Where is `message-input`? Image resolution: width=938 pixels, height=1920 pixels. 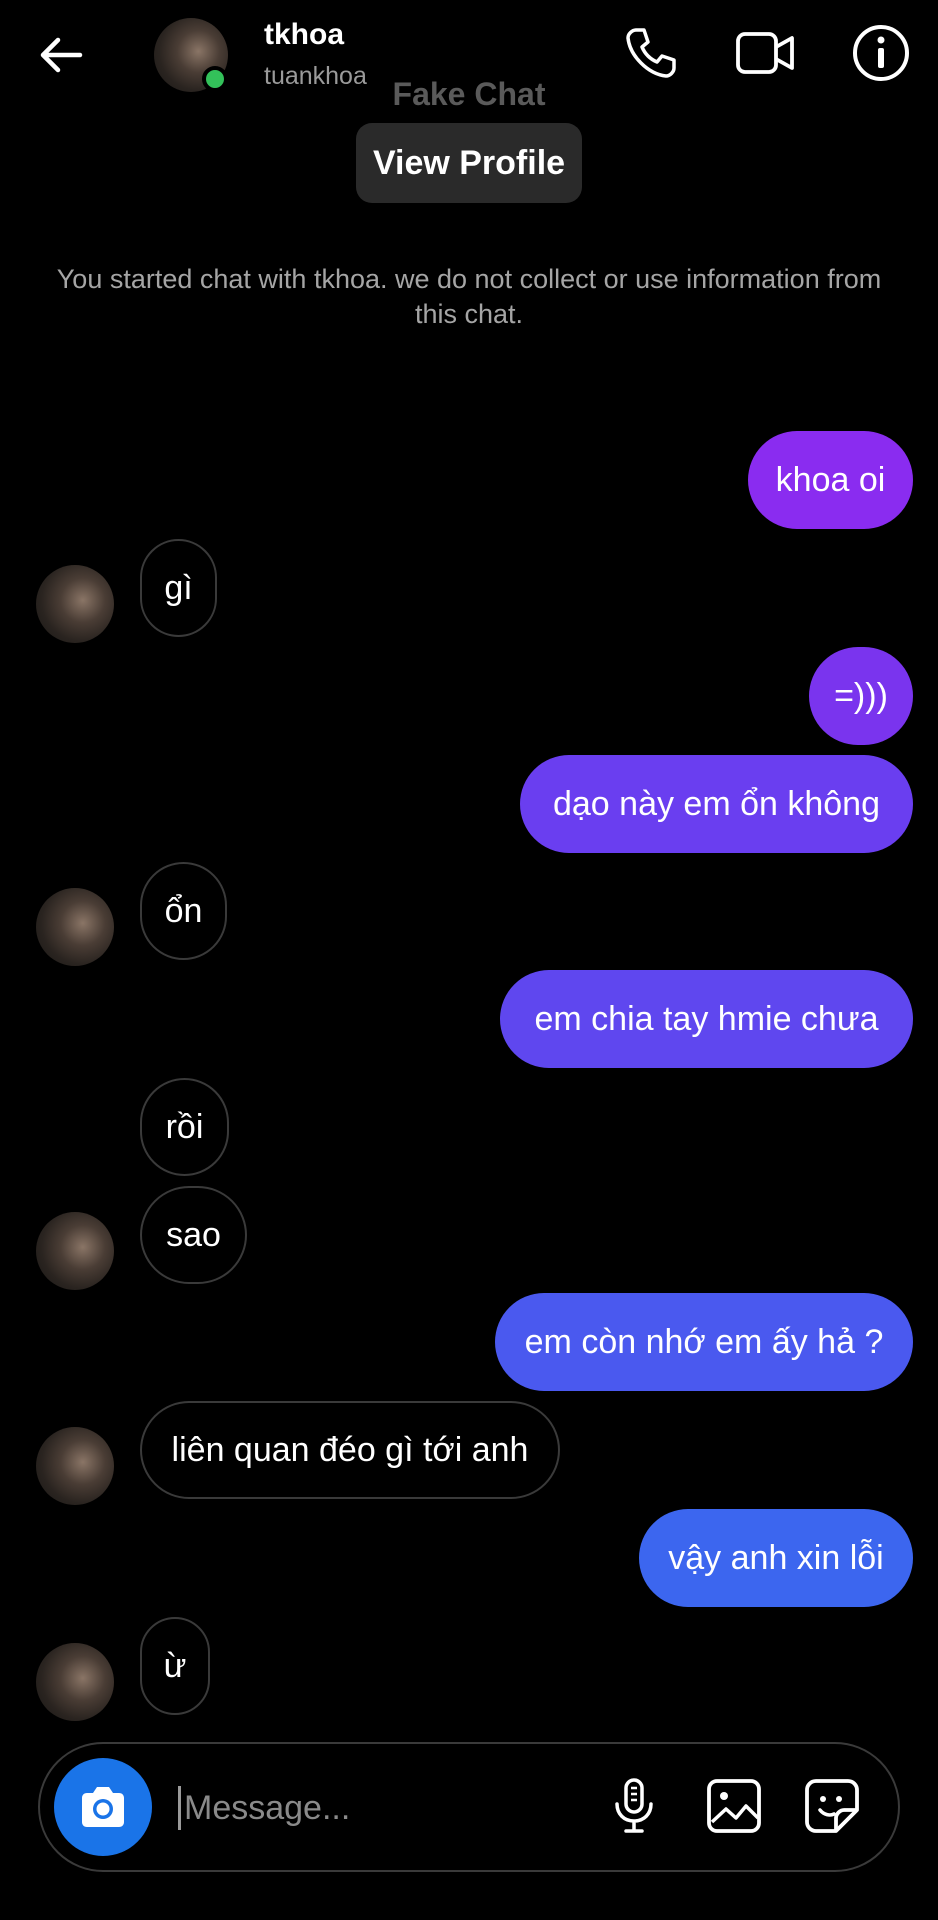
message-input is located at coordinates (384, 1808).